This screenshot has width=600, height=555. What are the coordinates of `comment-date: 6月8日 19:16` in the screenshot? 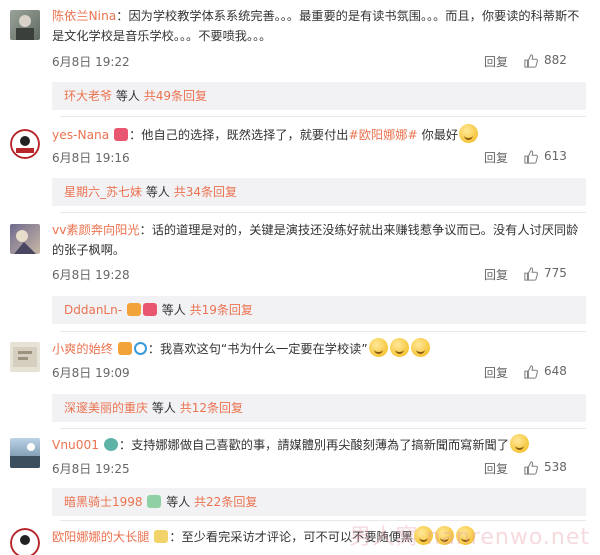 It's located at (91, 158).